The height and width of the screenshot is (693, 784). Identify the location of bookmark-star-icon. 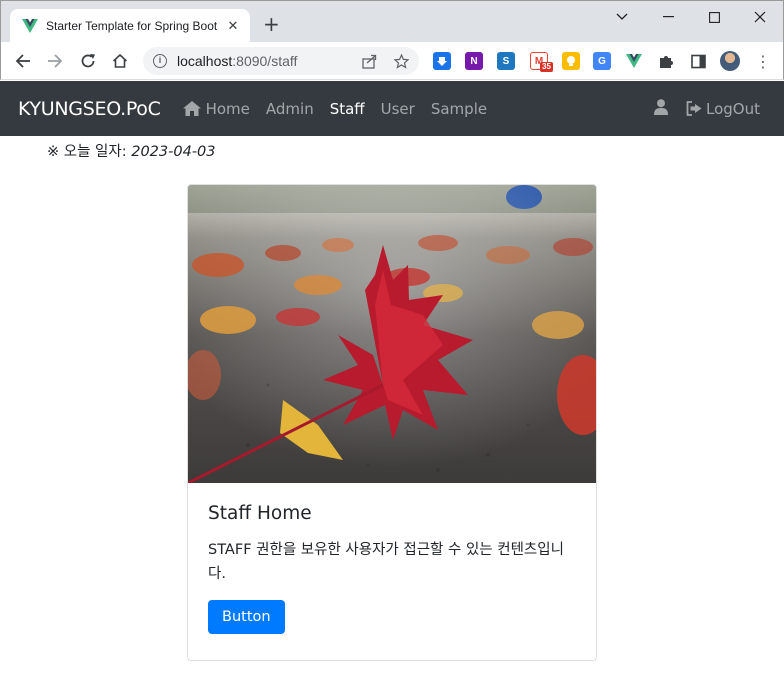
(401, 61).